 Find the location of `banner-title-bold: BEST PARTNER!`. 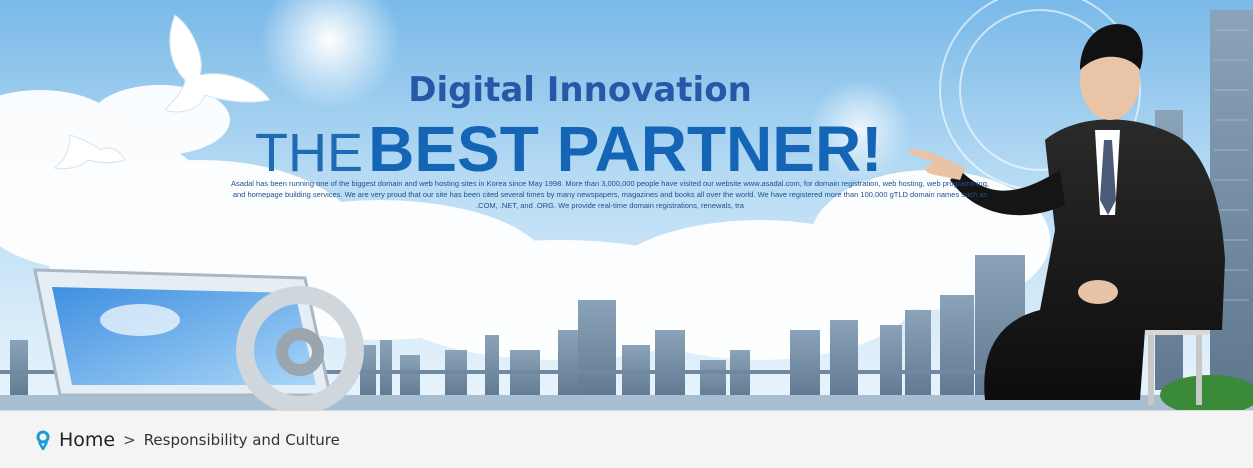

banner-title-bold: BEST PARTNER! is located at coordinates (625, 149).